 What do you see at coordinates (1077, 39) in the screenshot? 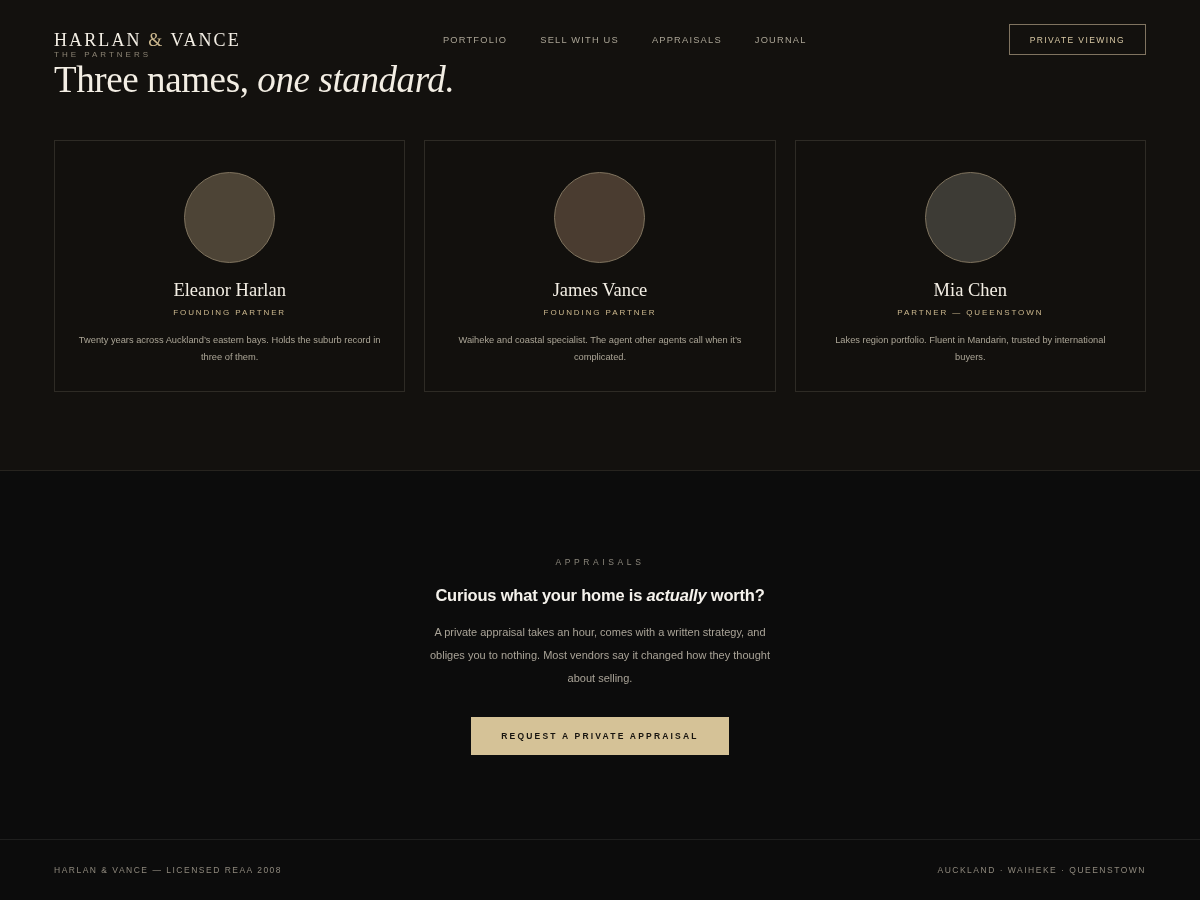
I see `private-viewing-button: PRIVATE VIEWING` at bounding box center [1077, 39].